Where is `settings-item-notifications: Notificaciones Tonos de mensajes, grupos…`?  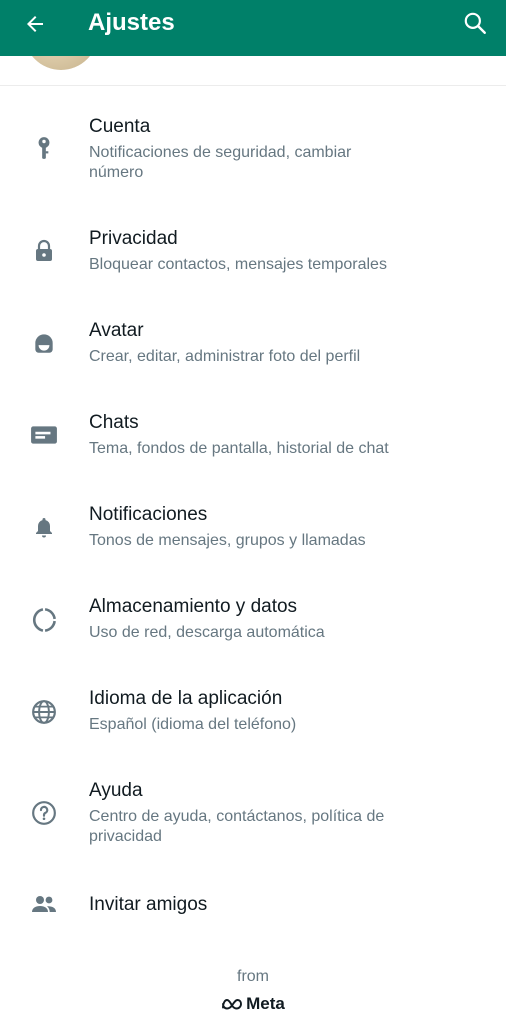 settings-item-notifications: Notificaciones Tonos de mensajes, grupos… is located at coordinates (253, 535).